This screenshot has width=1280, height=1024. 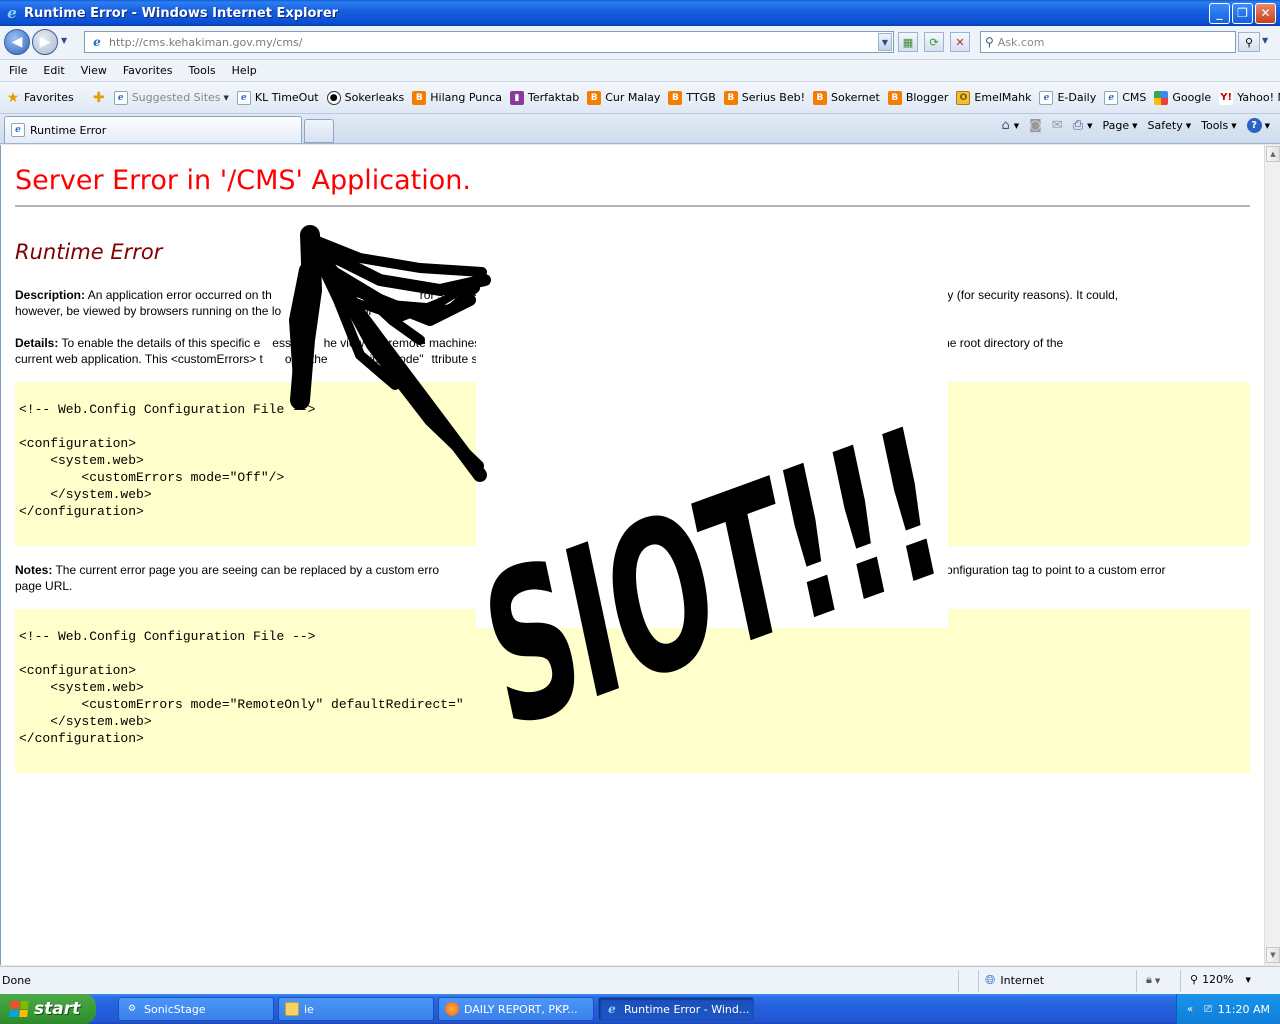 I want to click on menu-view: View, so click(x=93, y=70).